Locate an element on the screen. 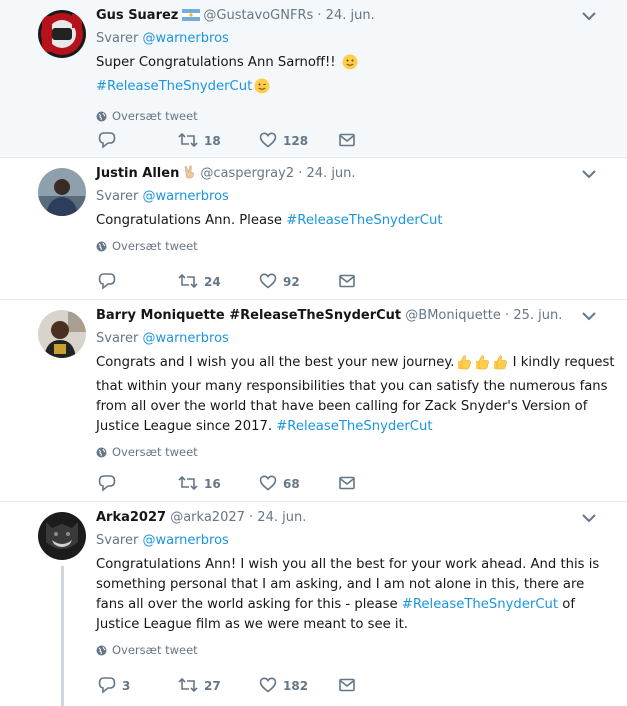  tweet-actions: 3 27 182 is located at coordinates (233, 686).